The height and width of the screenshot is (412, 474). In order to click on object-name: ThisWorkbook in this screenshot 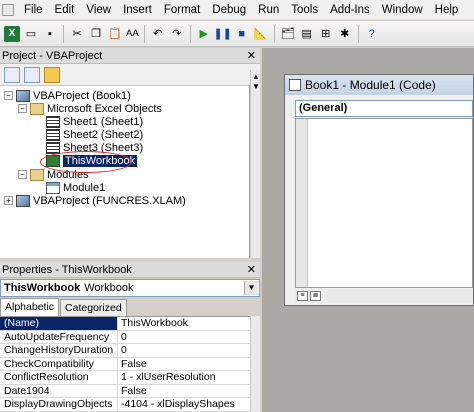, I will do `click(42, 288)`.